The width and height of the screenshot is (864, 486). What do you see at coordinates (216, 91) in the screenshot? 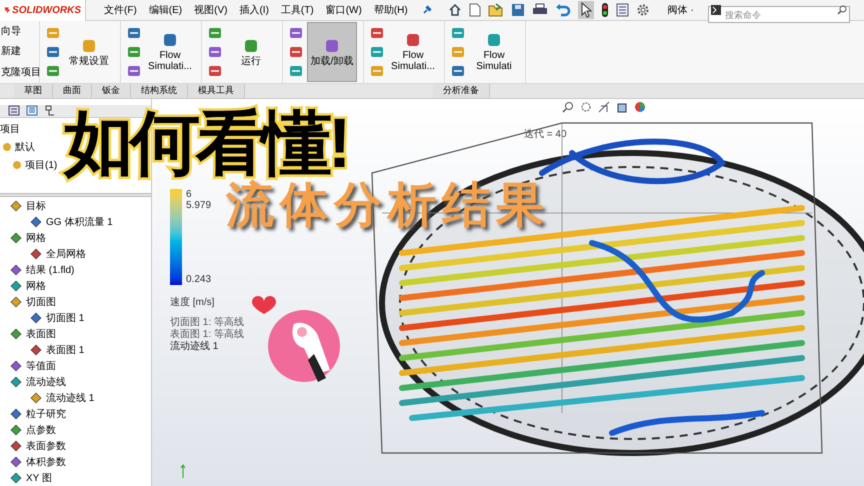
I see `ribbon-tab: 模具工具` at bounding box center [216, 91].